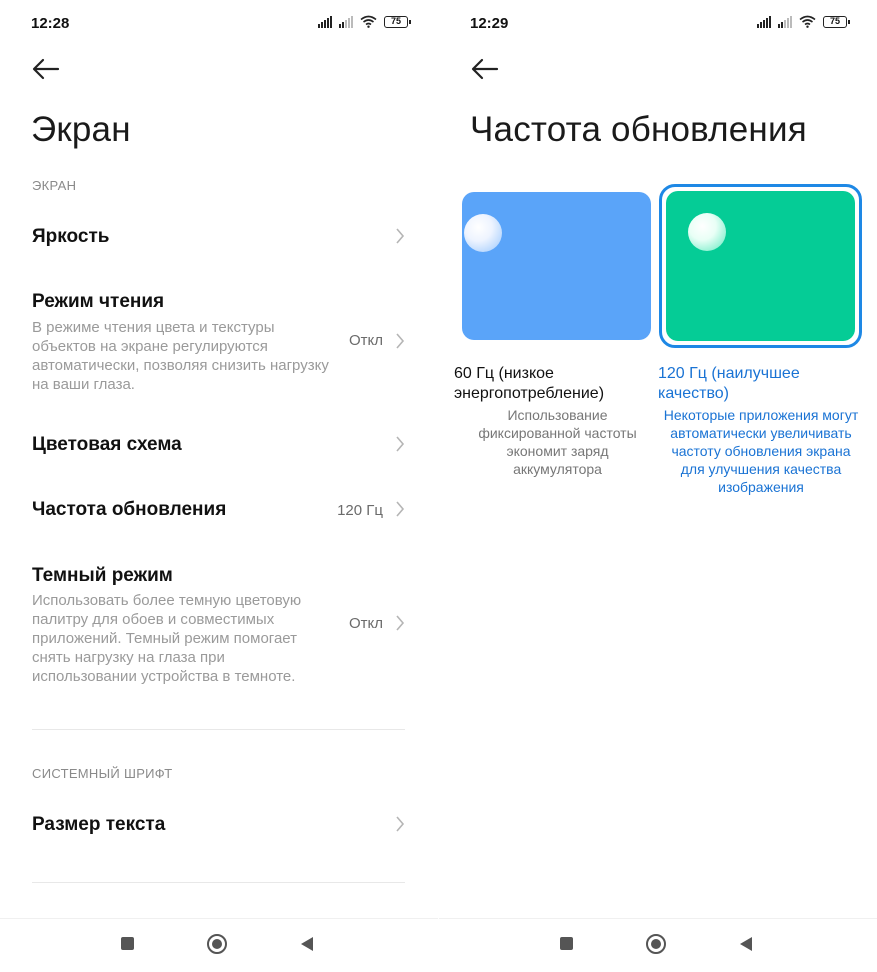 This screenshot has width=877, height=972. Describe the element at coordinates (760, 266) in the screenshot. I see `preview-card-120hz` at that location.